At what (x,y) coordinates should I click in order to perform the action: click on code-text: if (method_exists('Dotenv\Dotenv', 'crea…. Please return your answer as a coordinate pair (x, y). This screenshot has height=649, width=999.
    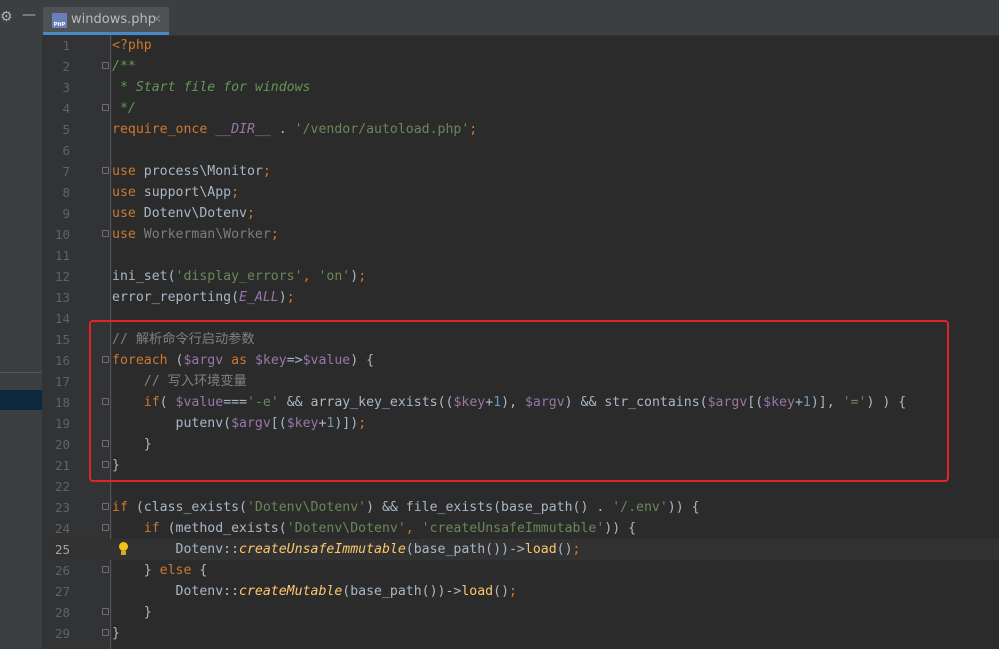
    Looking at the image, I should click on (390, 528).